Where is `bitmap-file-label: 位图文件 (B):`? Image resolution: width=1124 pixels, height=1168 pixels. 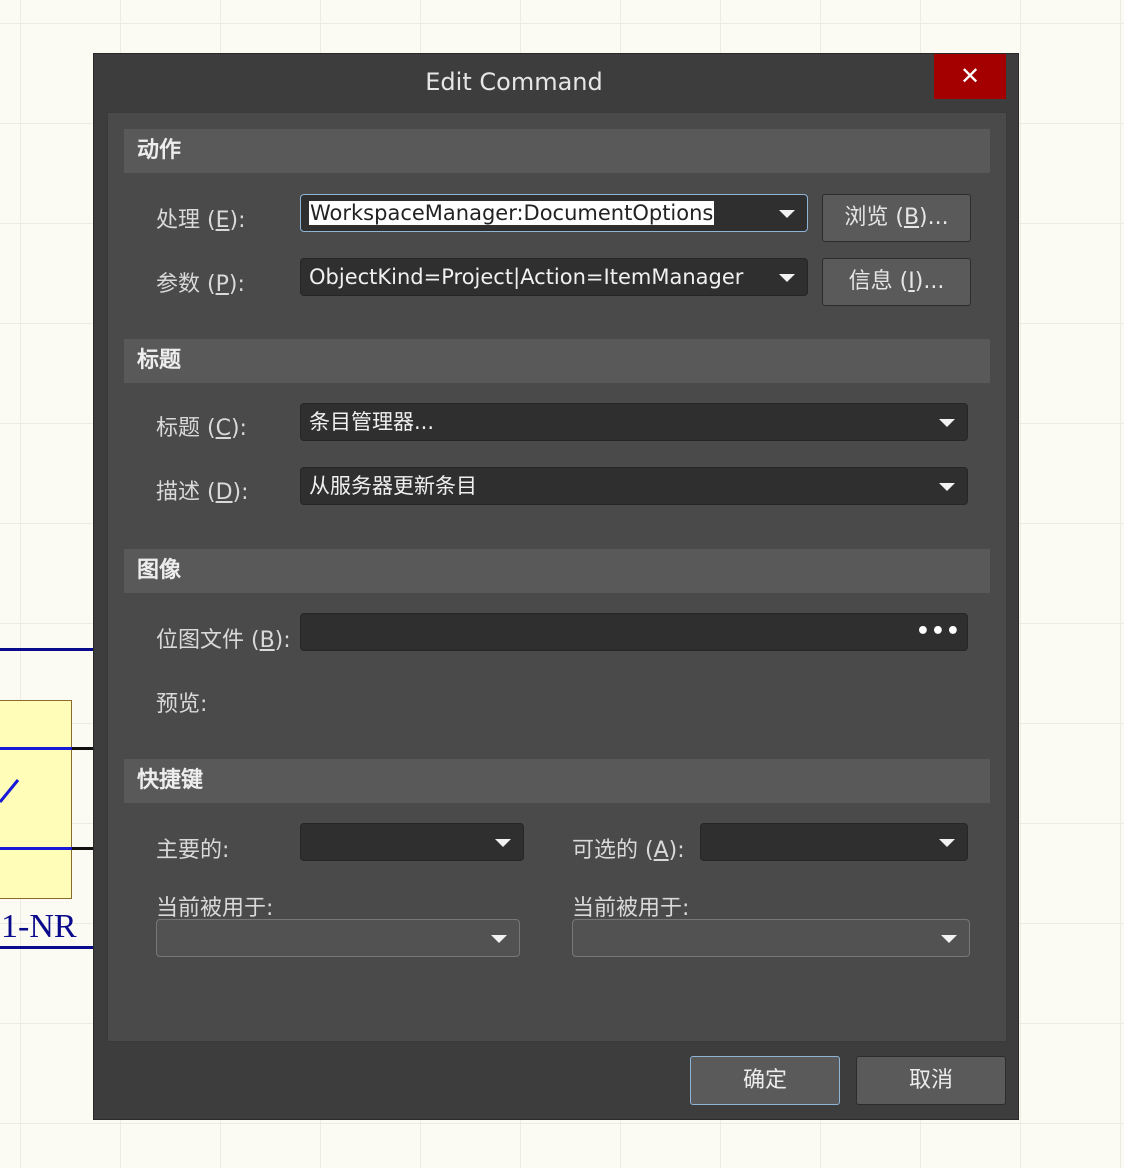 bitmap-file-label: 位图文件 (B): is located at coordinates (223, 640).